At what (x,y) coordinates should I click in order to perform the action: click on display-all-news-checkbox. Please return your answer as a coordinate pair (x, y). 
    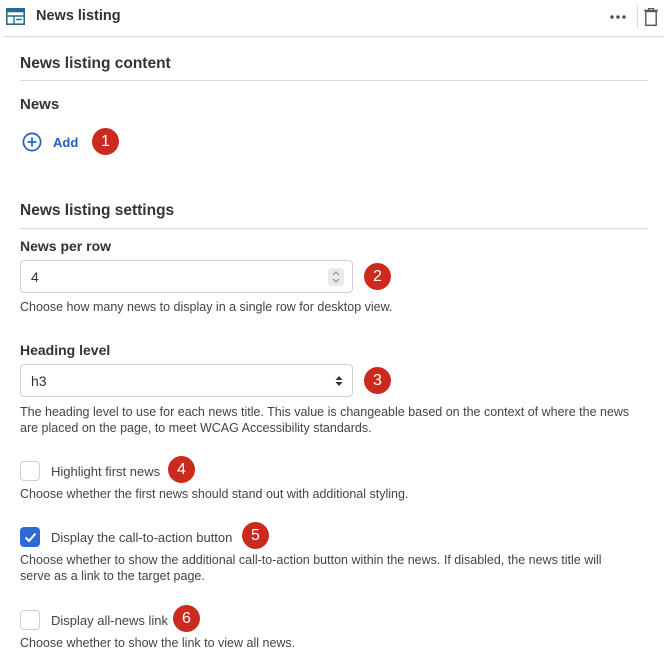
    Looking at the image, I should click on (30, 620).